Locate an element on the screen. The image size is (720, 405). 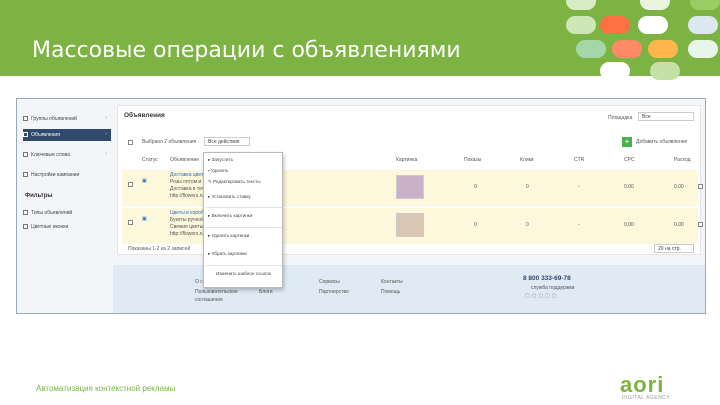
support-label: служба поддержки is located at coordinates (553, 288).